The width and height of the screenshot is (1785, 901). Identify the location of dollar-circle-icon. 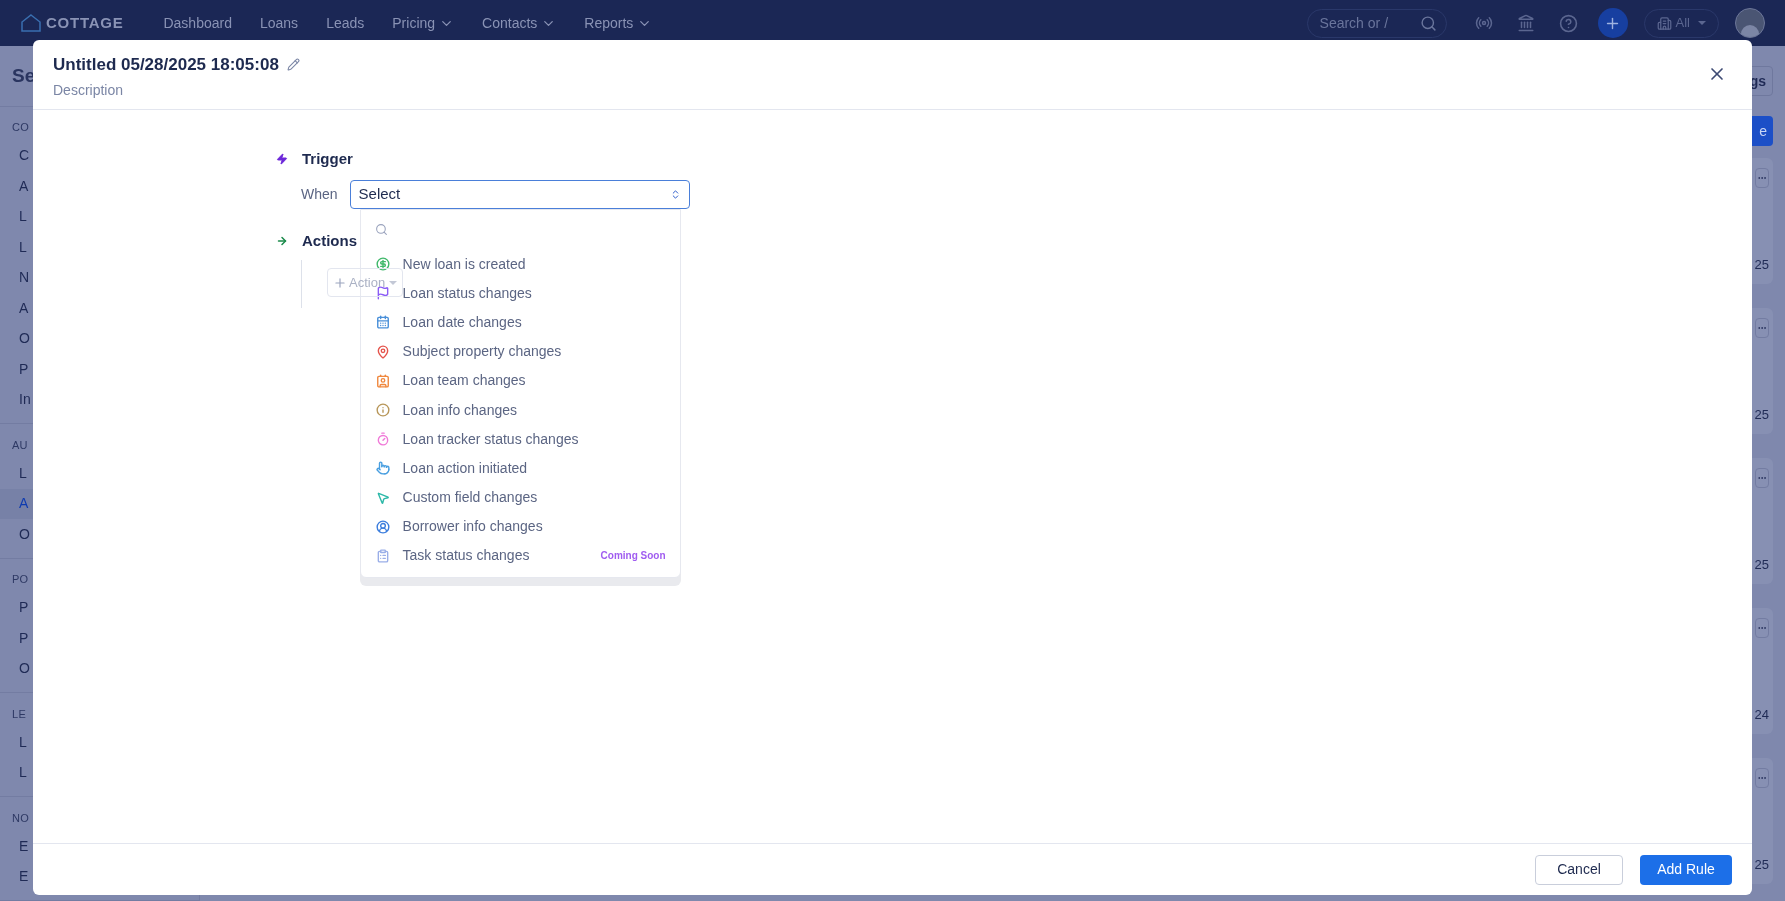
(382, 264).